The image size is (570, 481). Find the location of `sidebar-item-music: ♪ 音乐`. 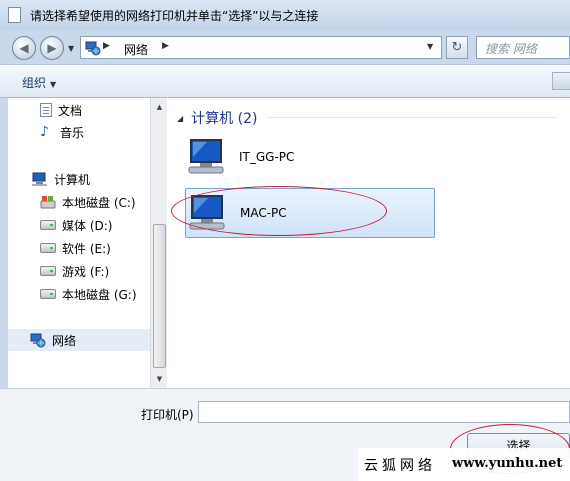

sidebar-item-music: ♪ 音乐 is located at coordinates (62, 132).